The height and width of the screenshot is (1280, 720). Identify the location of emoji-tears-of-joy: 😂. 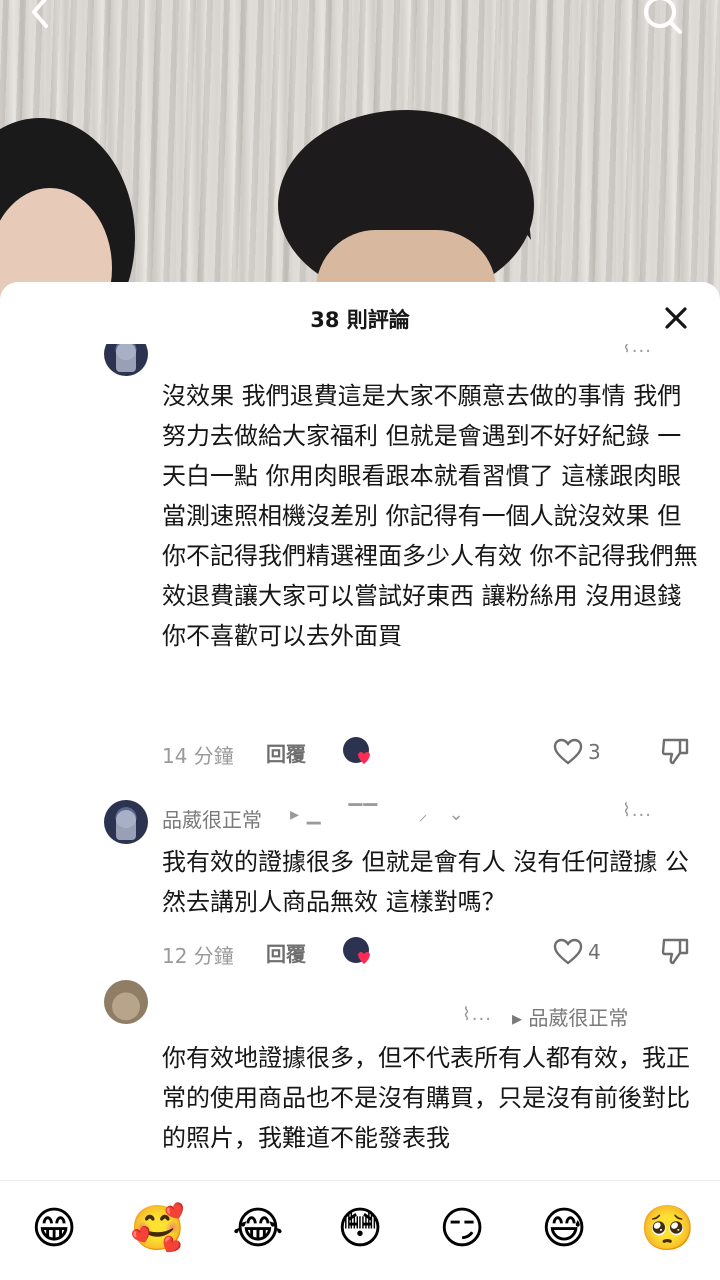
(258, 1229).